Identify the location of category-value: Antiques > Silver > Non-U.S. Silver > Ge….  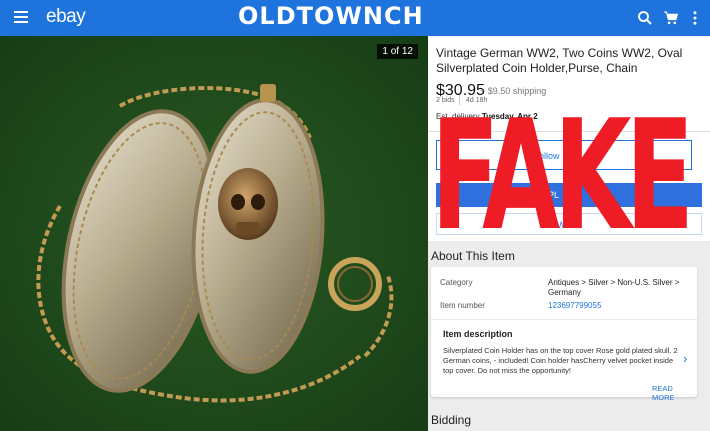
(614, 287).